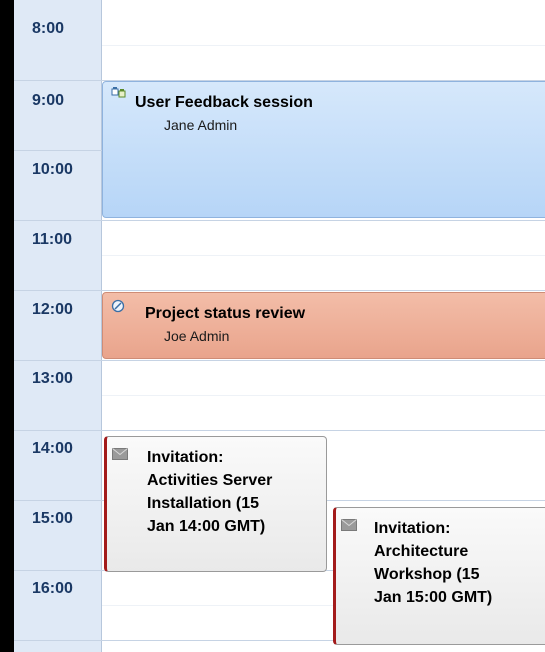 The height and width of the screenshot is (652, 545). What do you see at coordinates (48, 100) in the screenshot?
I see `time-label-9: 9:00` at bounding box center [48, 100].